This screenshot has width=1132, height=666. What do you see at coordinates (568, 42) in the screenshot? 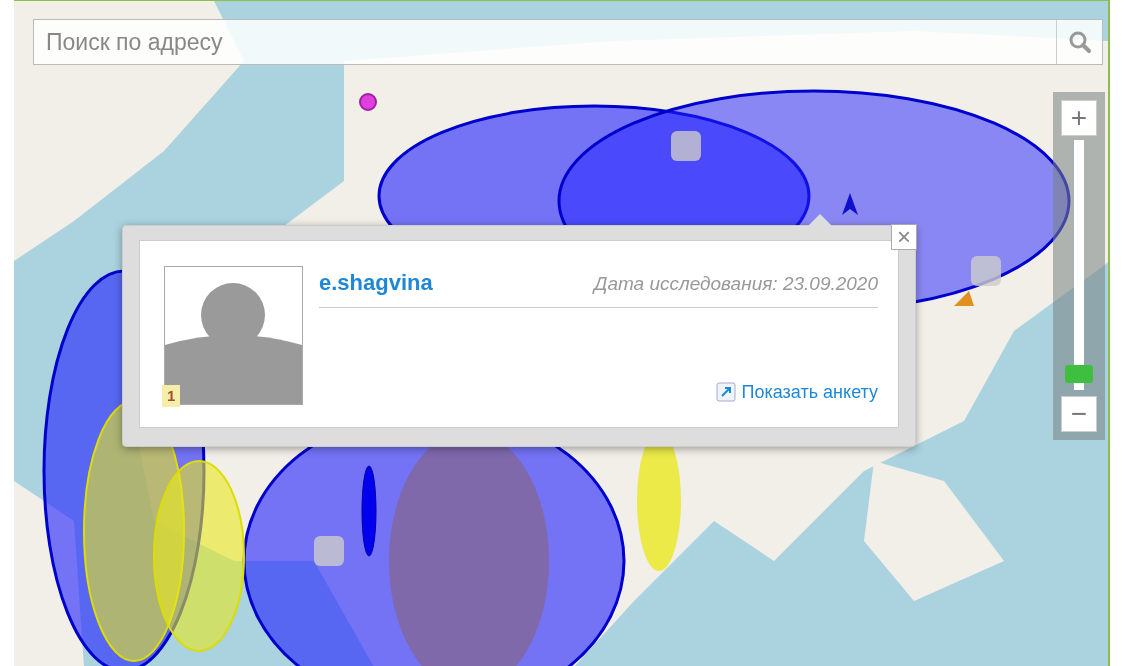
I see `search-field: Поиск по адресу` at bounding box center [568, 42].